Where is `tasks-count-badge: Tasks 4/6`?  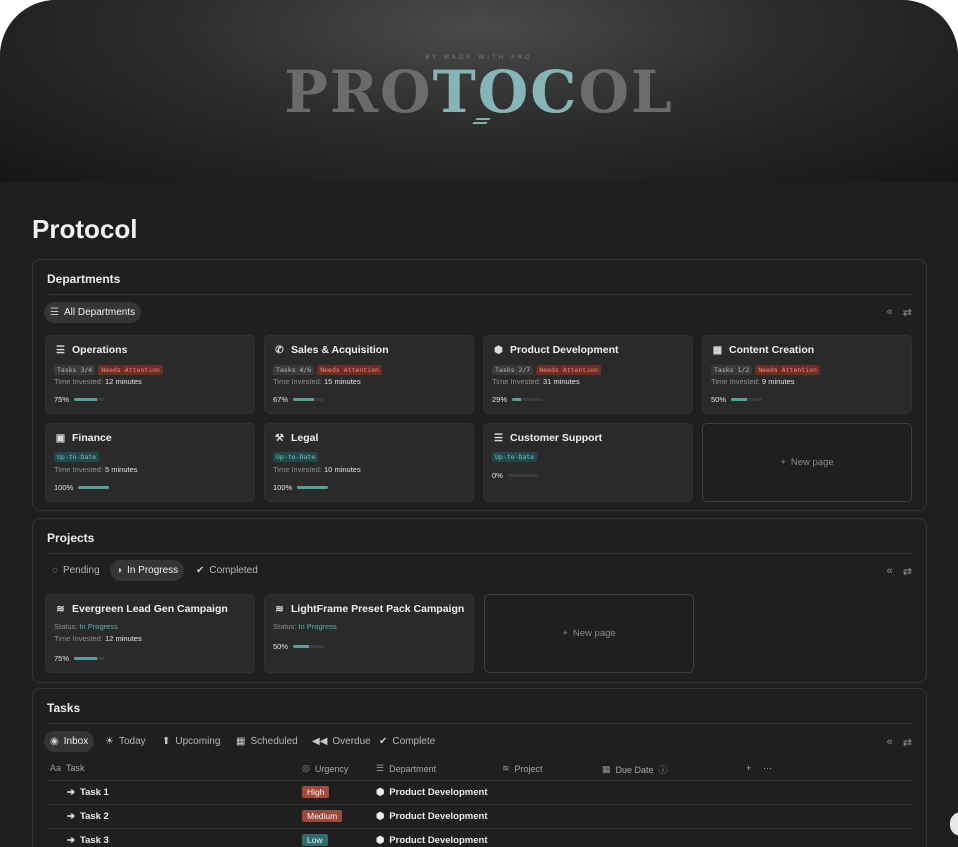 tasks-count-badge: Tasks 4/6 is located at coordinates (294, 370).